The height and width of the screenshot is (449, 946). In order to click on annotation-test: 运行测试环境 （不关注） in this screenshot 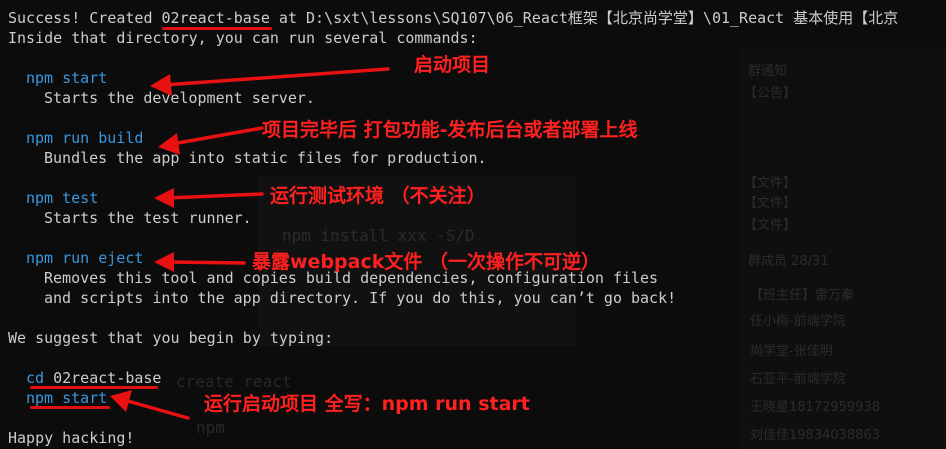, I will do `click(378, 196)`.